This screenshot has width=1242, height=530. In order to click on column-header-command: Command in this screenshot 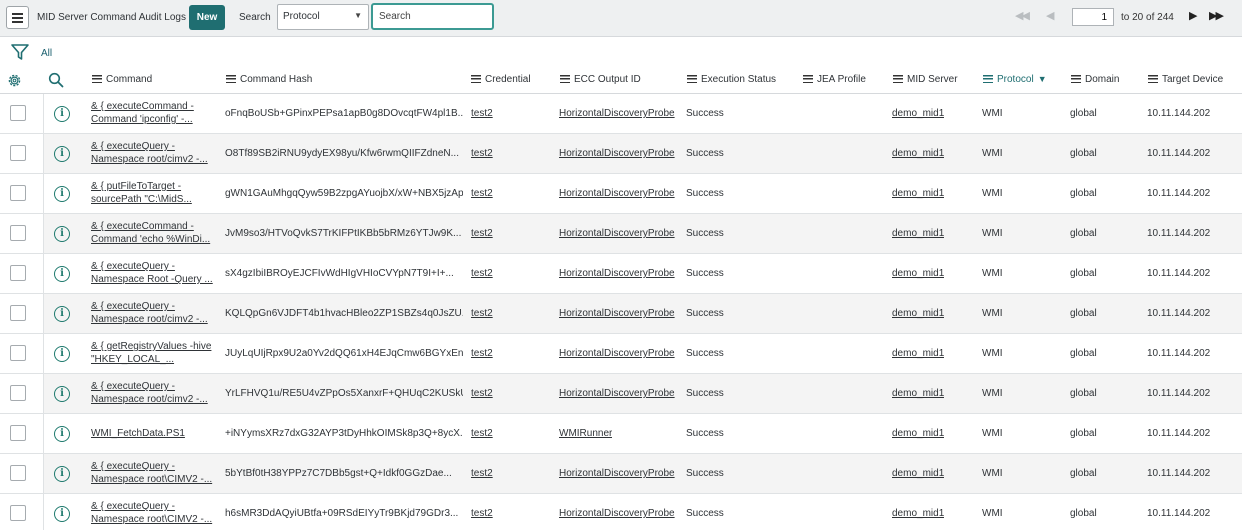, I will do `click(122, 79)`.